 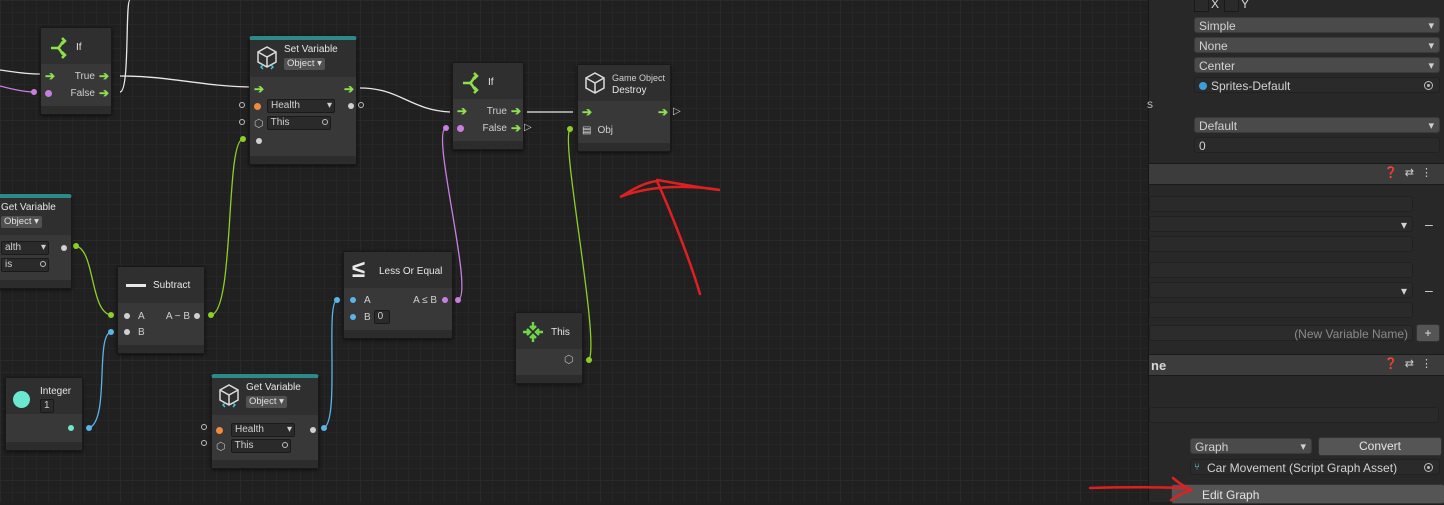 What do you see at coordinates (1245, 5) in the screenshot?
I see `flip-y-label: Y` at bounding box center [1245, 5].